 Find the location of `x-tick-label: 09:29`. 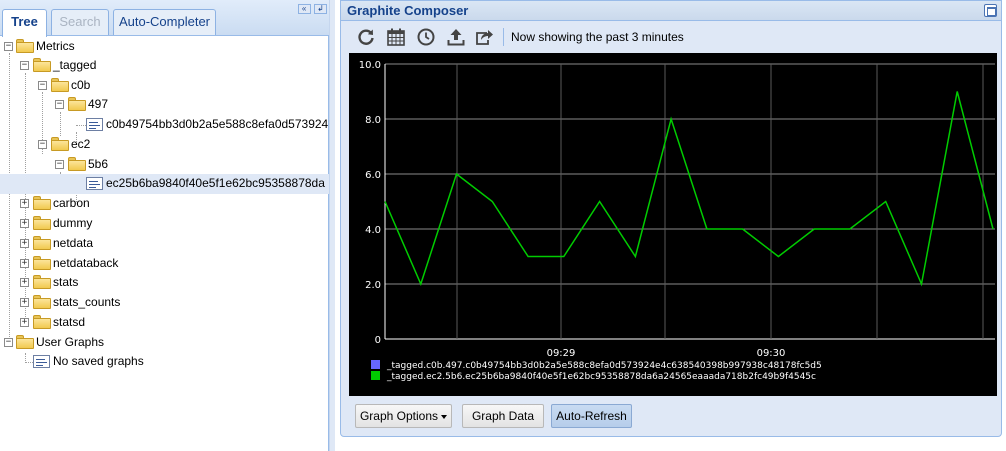

x-tick-label: 09:29 is located at coordinates (561, 353).